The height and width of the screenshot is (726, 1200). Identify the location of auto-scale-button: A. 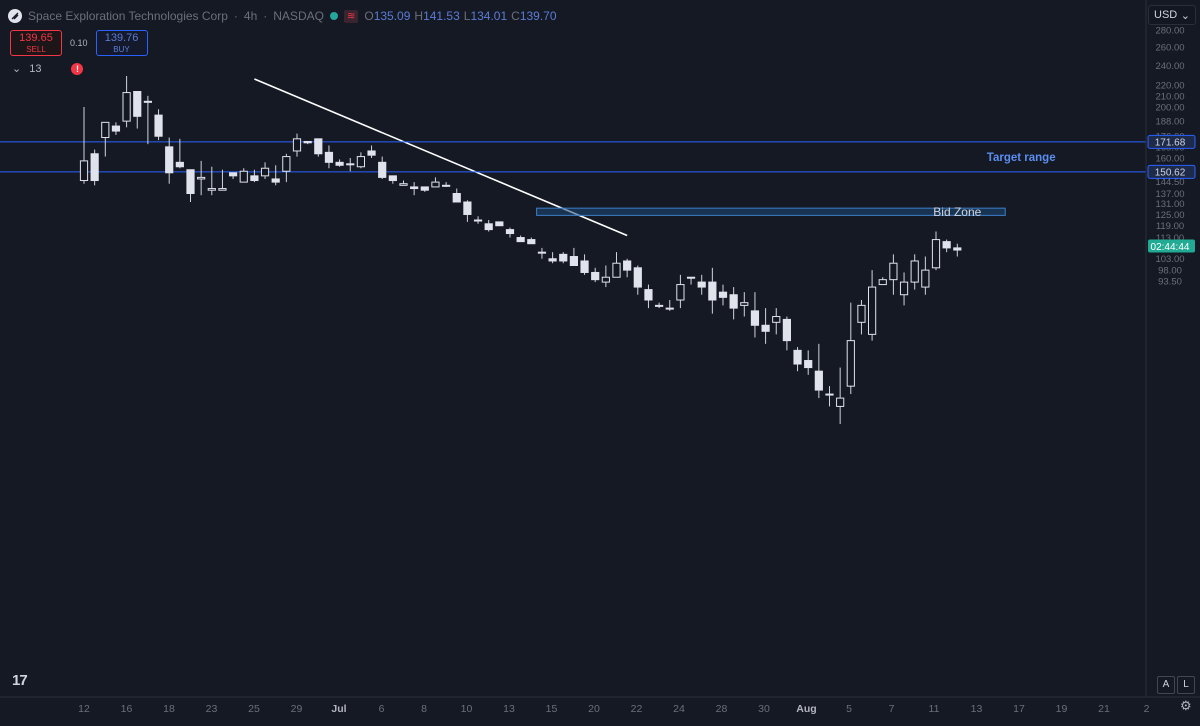
(1166, 685).